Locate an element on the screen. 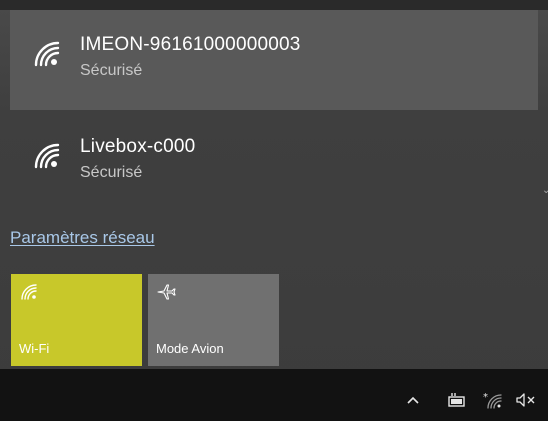 The height and width of the screenshot is (421, 548). flyout-top-strip is located at coordinates (274, 5).